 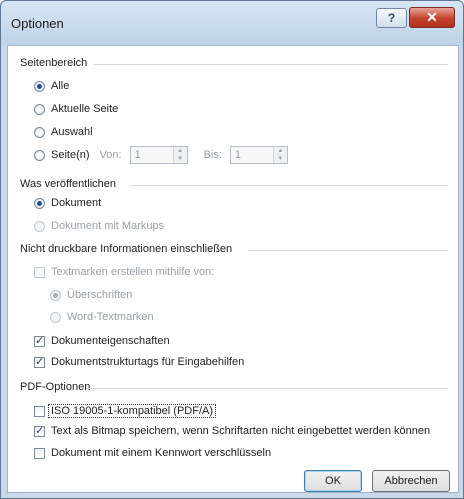 I want to click on radio-document: Dokument, so click(x=67, y=203).